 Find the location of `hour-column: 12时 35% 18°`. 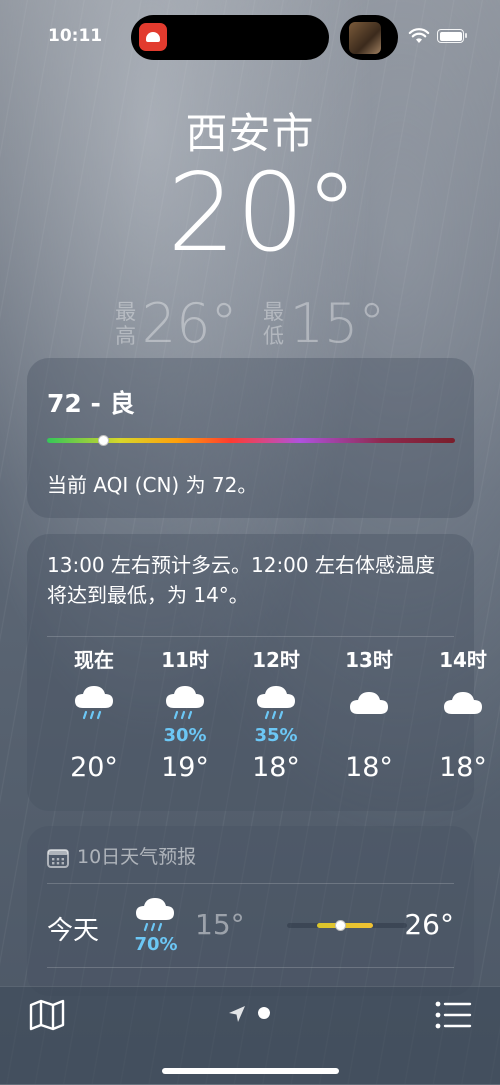

hour-column: 12时 35% 18° is located at coordinates (276, 714).